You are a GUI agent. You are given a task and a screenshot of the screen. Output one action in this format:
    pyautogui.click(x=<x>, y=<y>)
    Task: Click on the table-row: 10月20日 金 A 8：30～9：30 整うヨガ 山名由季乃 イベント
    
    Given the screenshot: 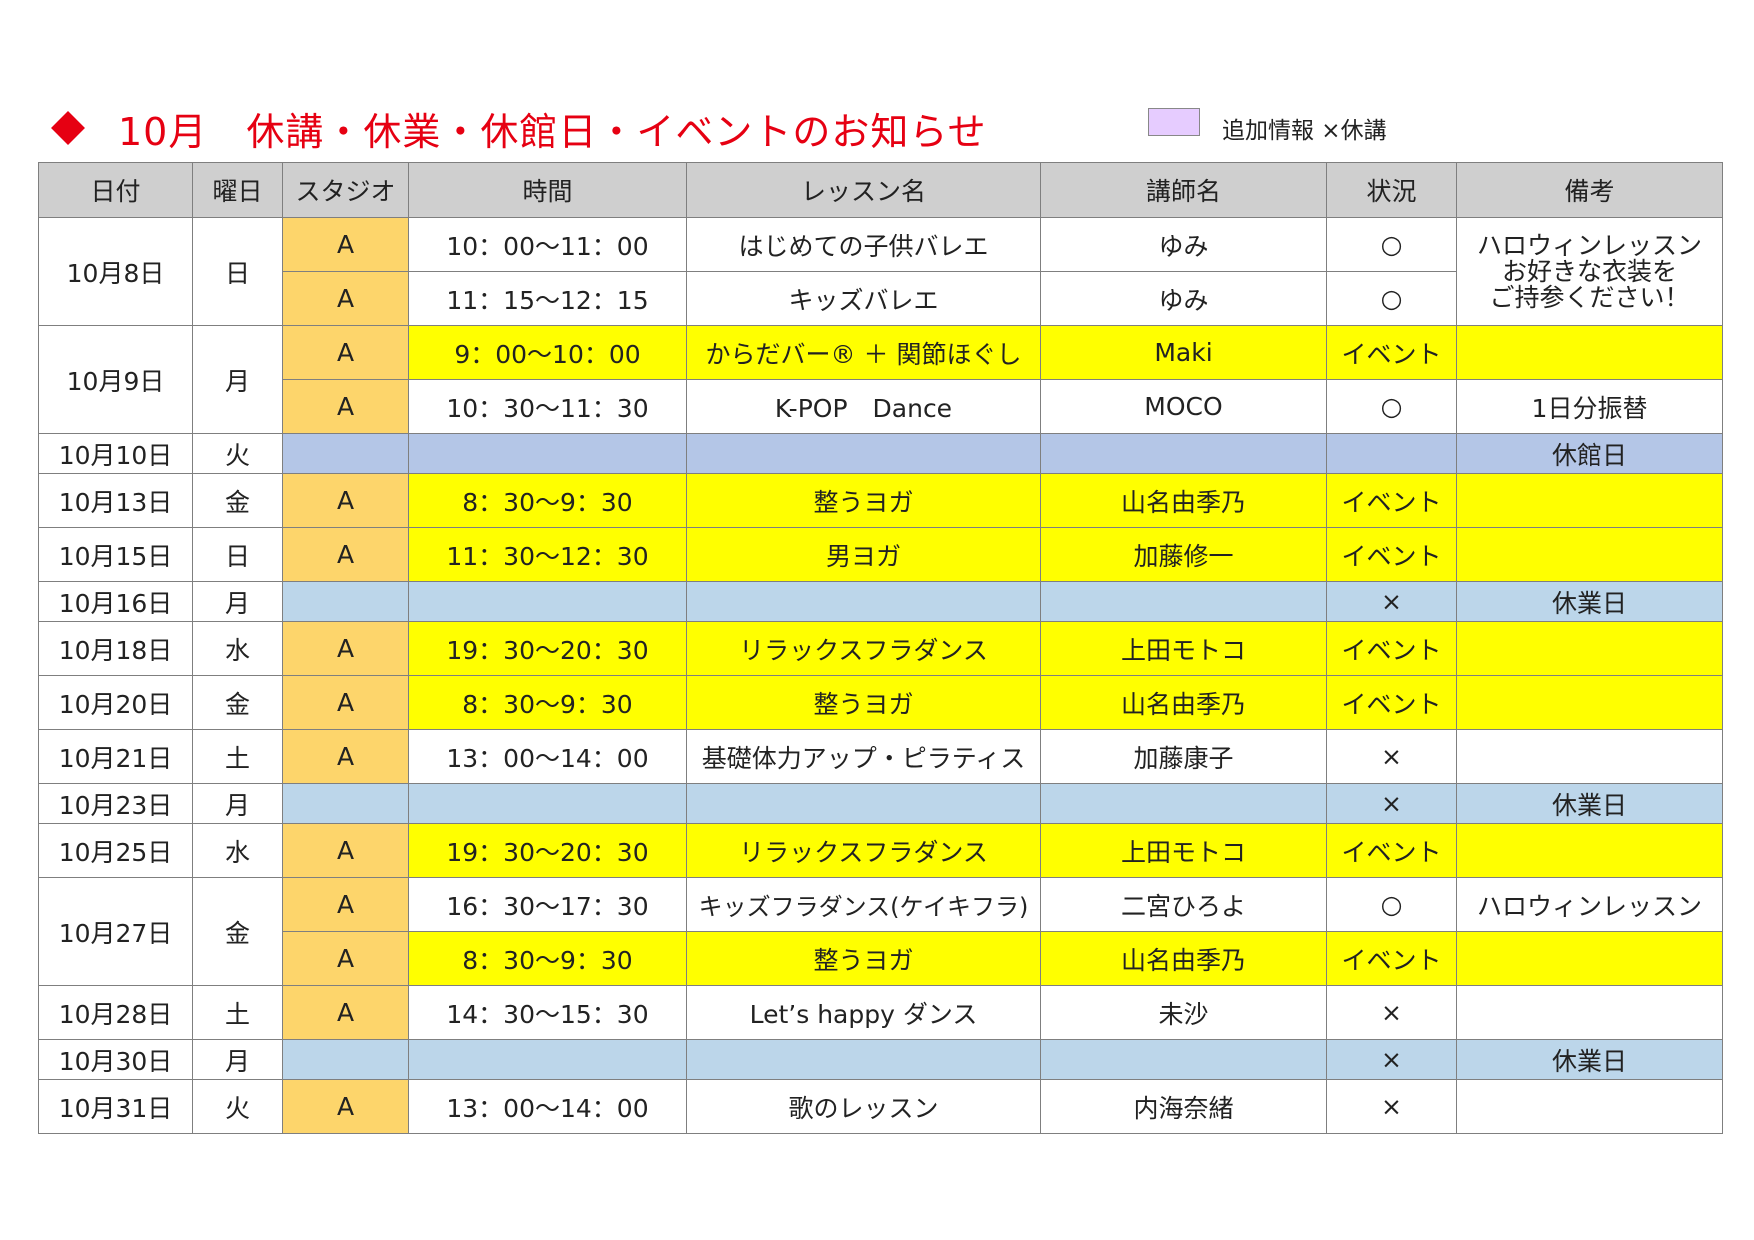 What is the action you would take?
    pyautogui.click(x=880, y=702)
    